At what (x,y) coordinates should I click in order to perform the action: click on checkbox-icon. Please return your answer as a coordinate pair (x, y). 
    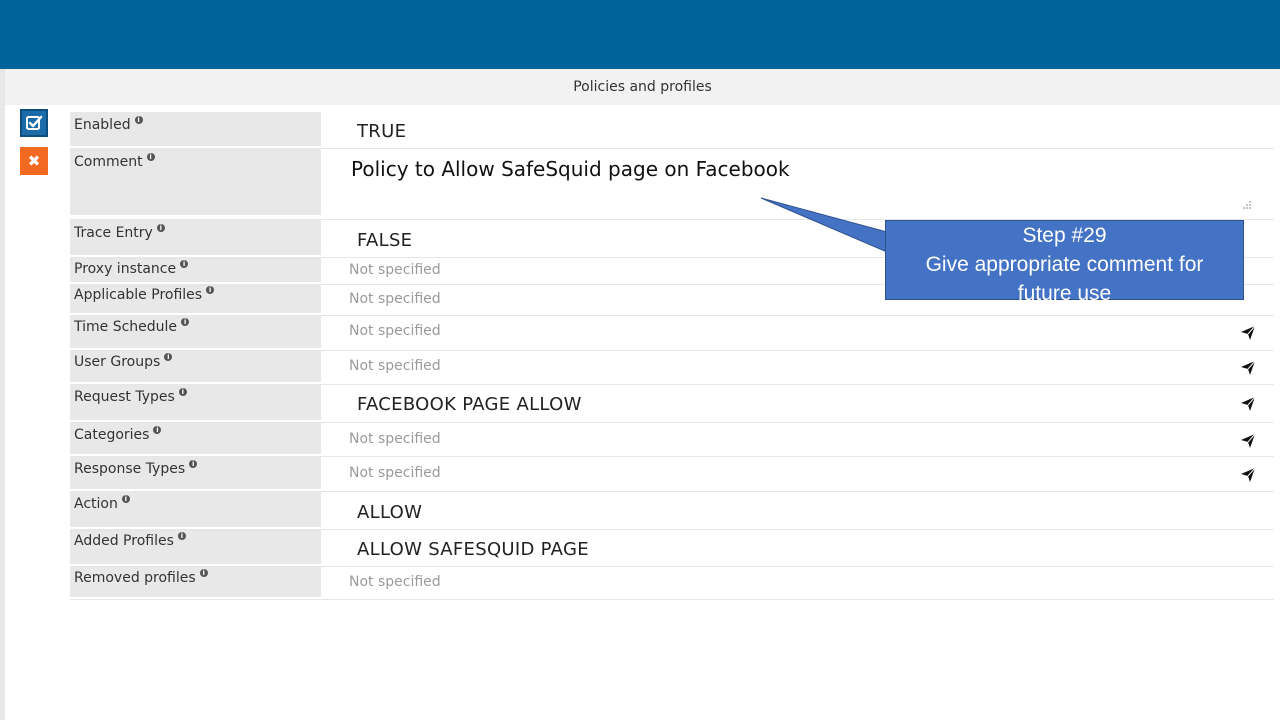
    Looking at the image, I should click on (34, 122).